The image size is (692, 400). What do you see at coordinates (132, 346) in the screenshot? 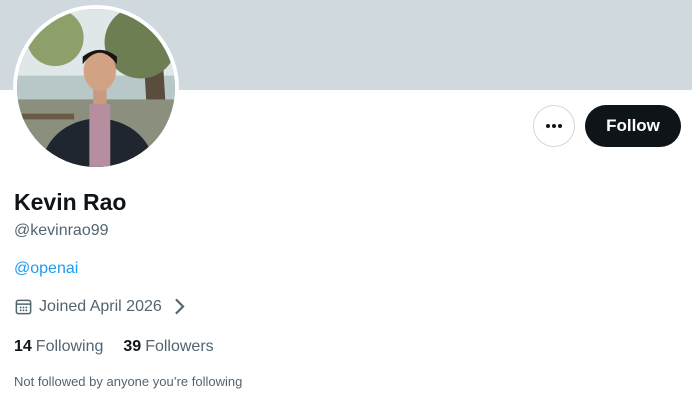
I see `followers-count: 39` at bounding box center [132, 346].